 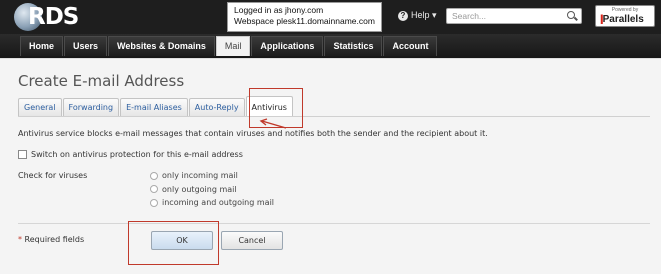 What do you see at coordinates (200, 176) in the screenshot?
I see `radio-label: only incoming mail` at bounding box center [200, 176].